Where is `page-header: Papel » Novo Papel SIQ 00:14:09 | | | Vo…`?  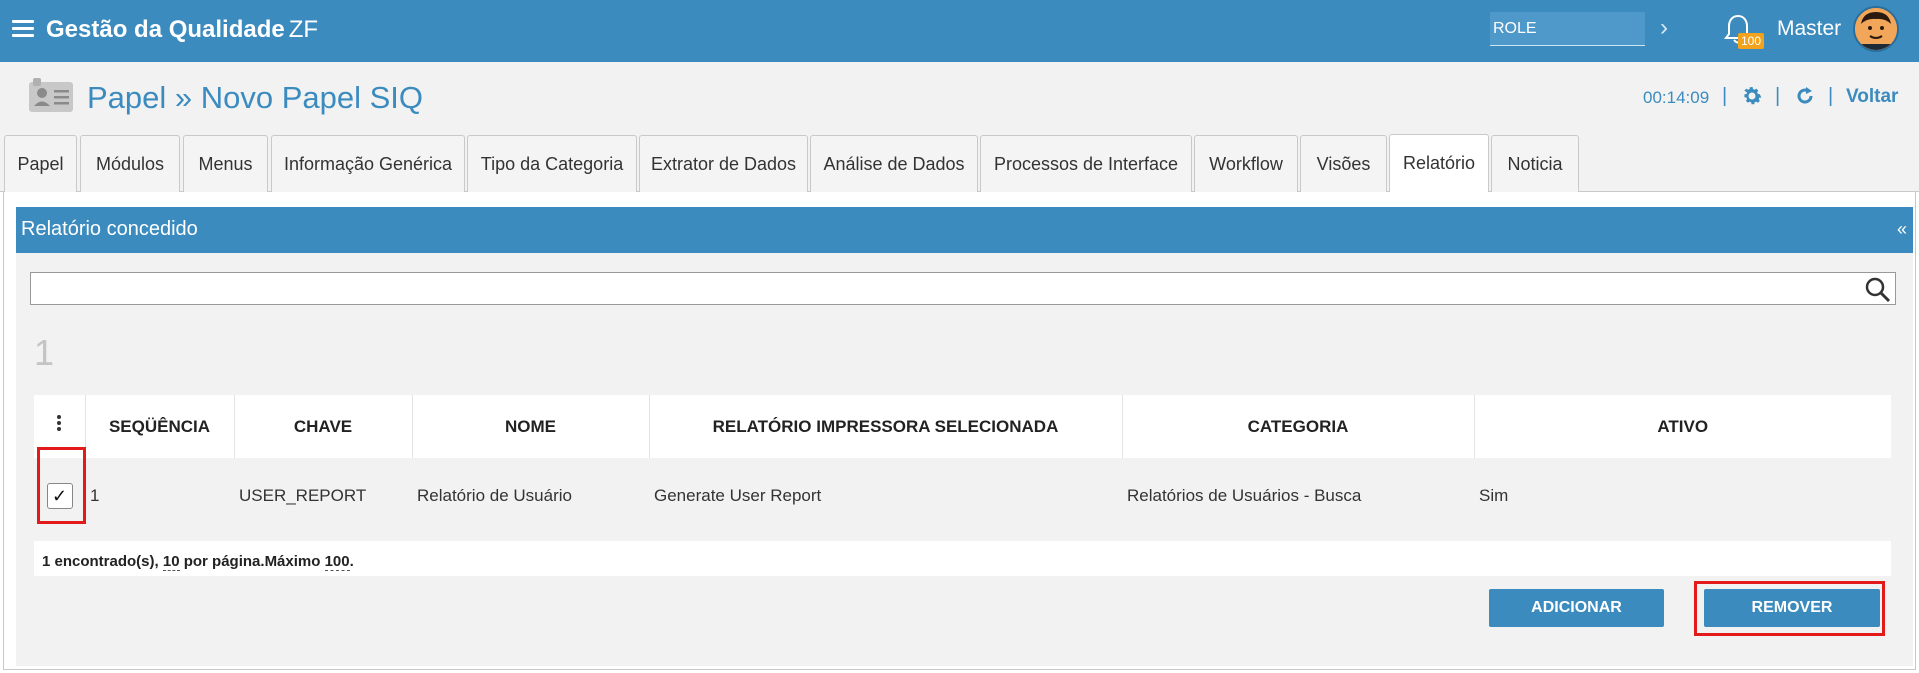
page-header: Papel » Novo Papel SIQ 00:14:09 | | | Vo… is located at coordinates (959, 97).